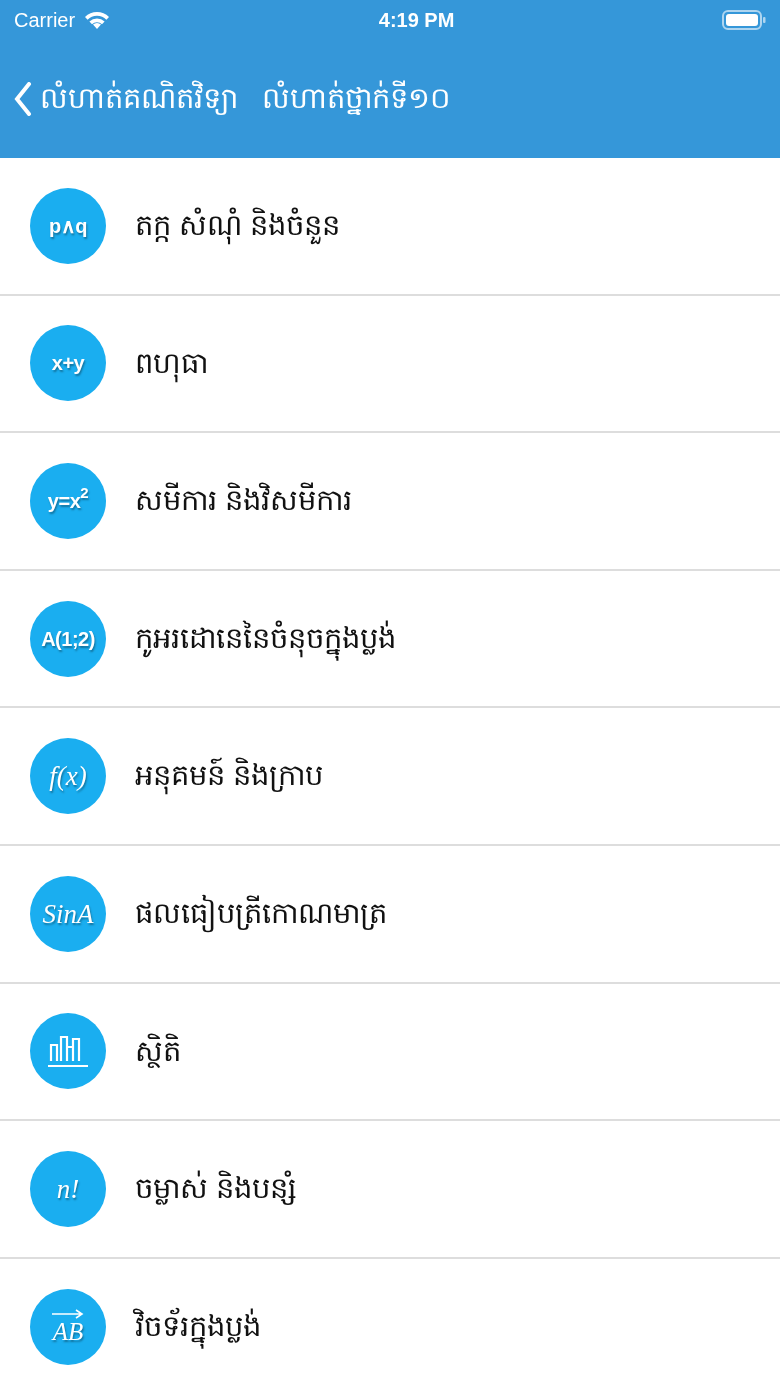 The width and height of the screenshot is (780, 1387). Describe the element at coordinates (390, 1322) in the screenshot. I see `list-row: AB វិចទ័រក្នុងប្លង់` at that location.